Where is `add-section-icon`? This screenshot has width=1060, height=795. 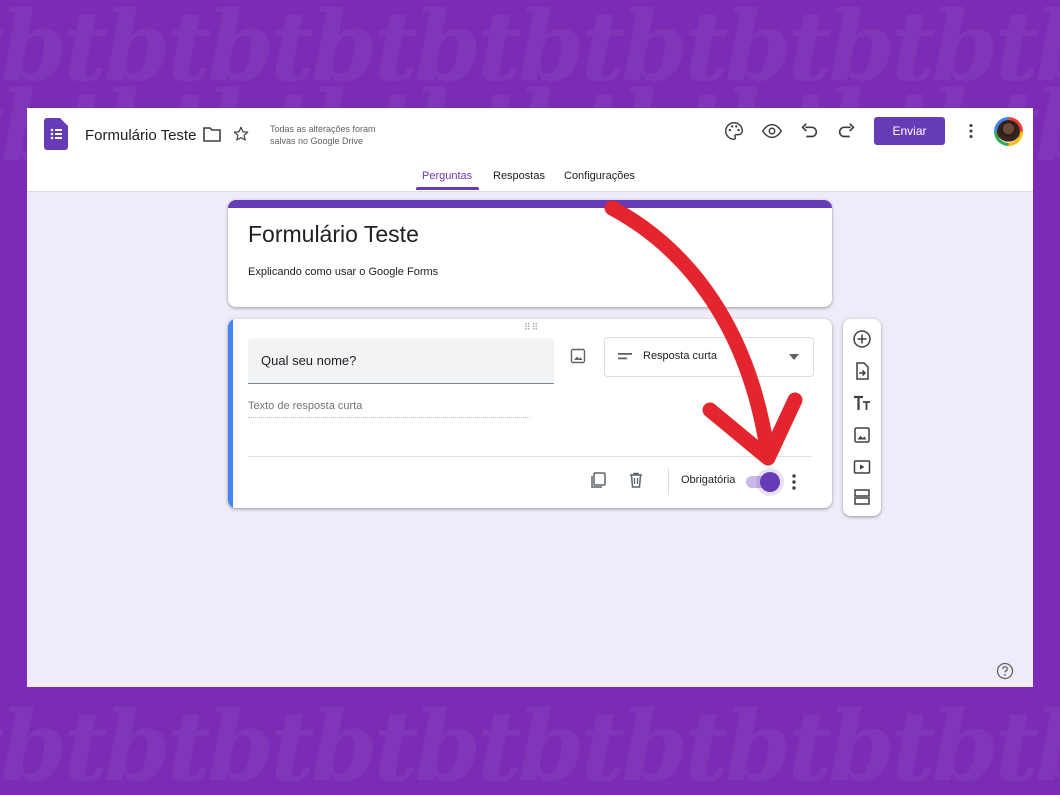
add-section-icon is located at coordinates (862, 497).